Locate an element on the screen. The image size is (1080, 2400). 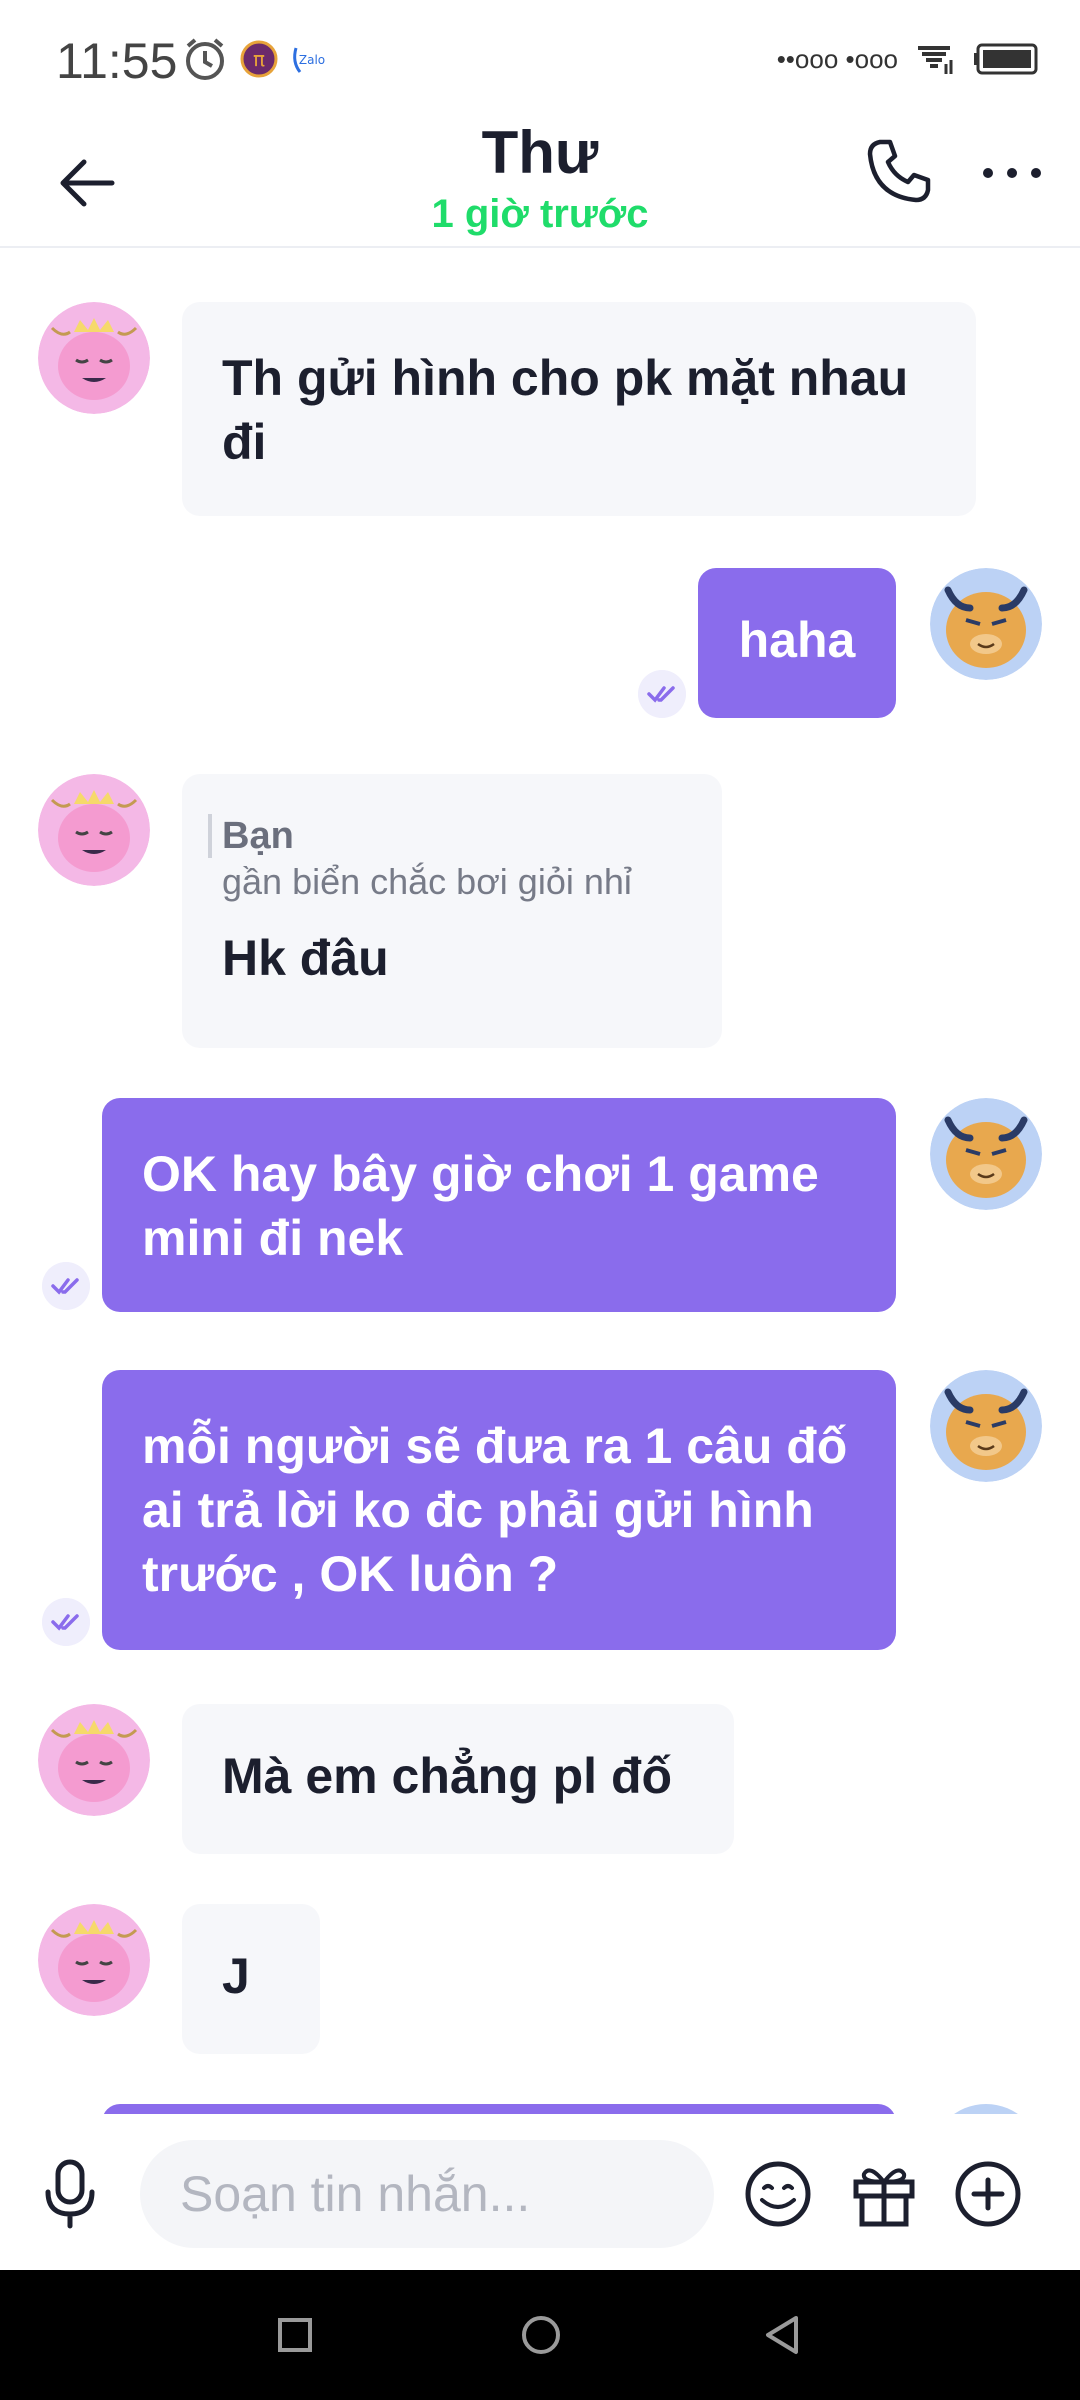
message-text: Th gửi hình cho pk mặt nhau đi is located at coordinates (565, 410).